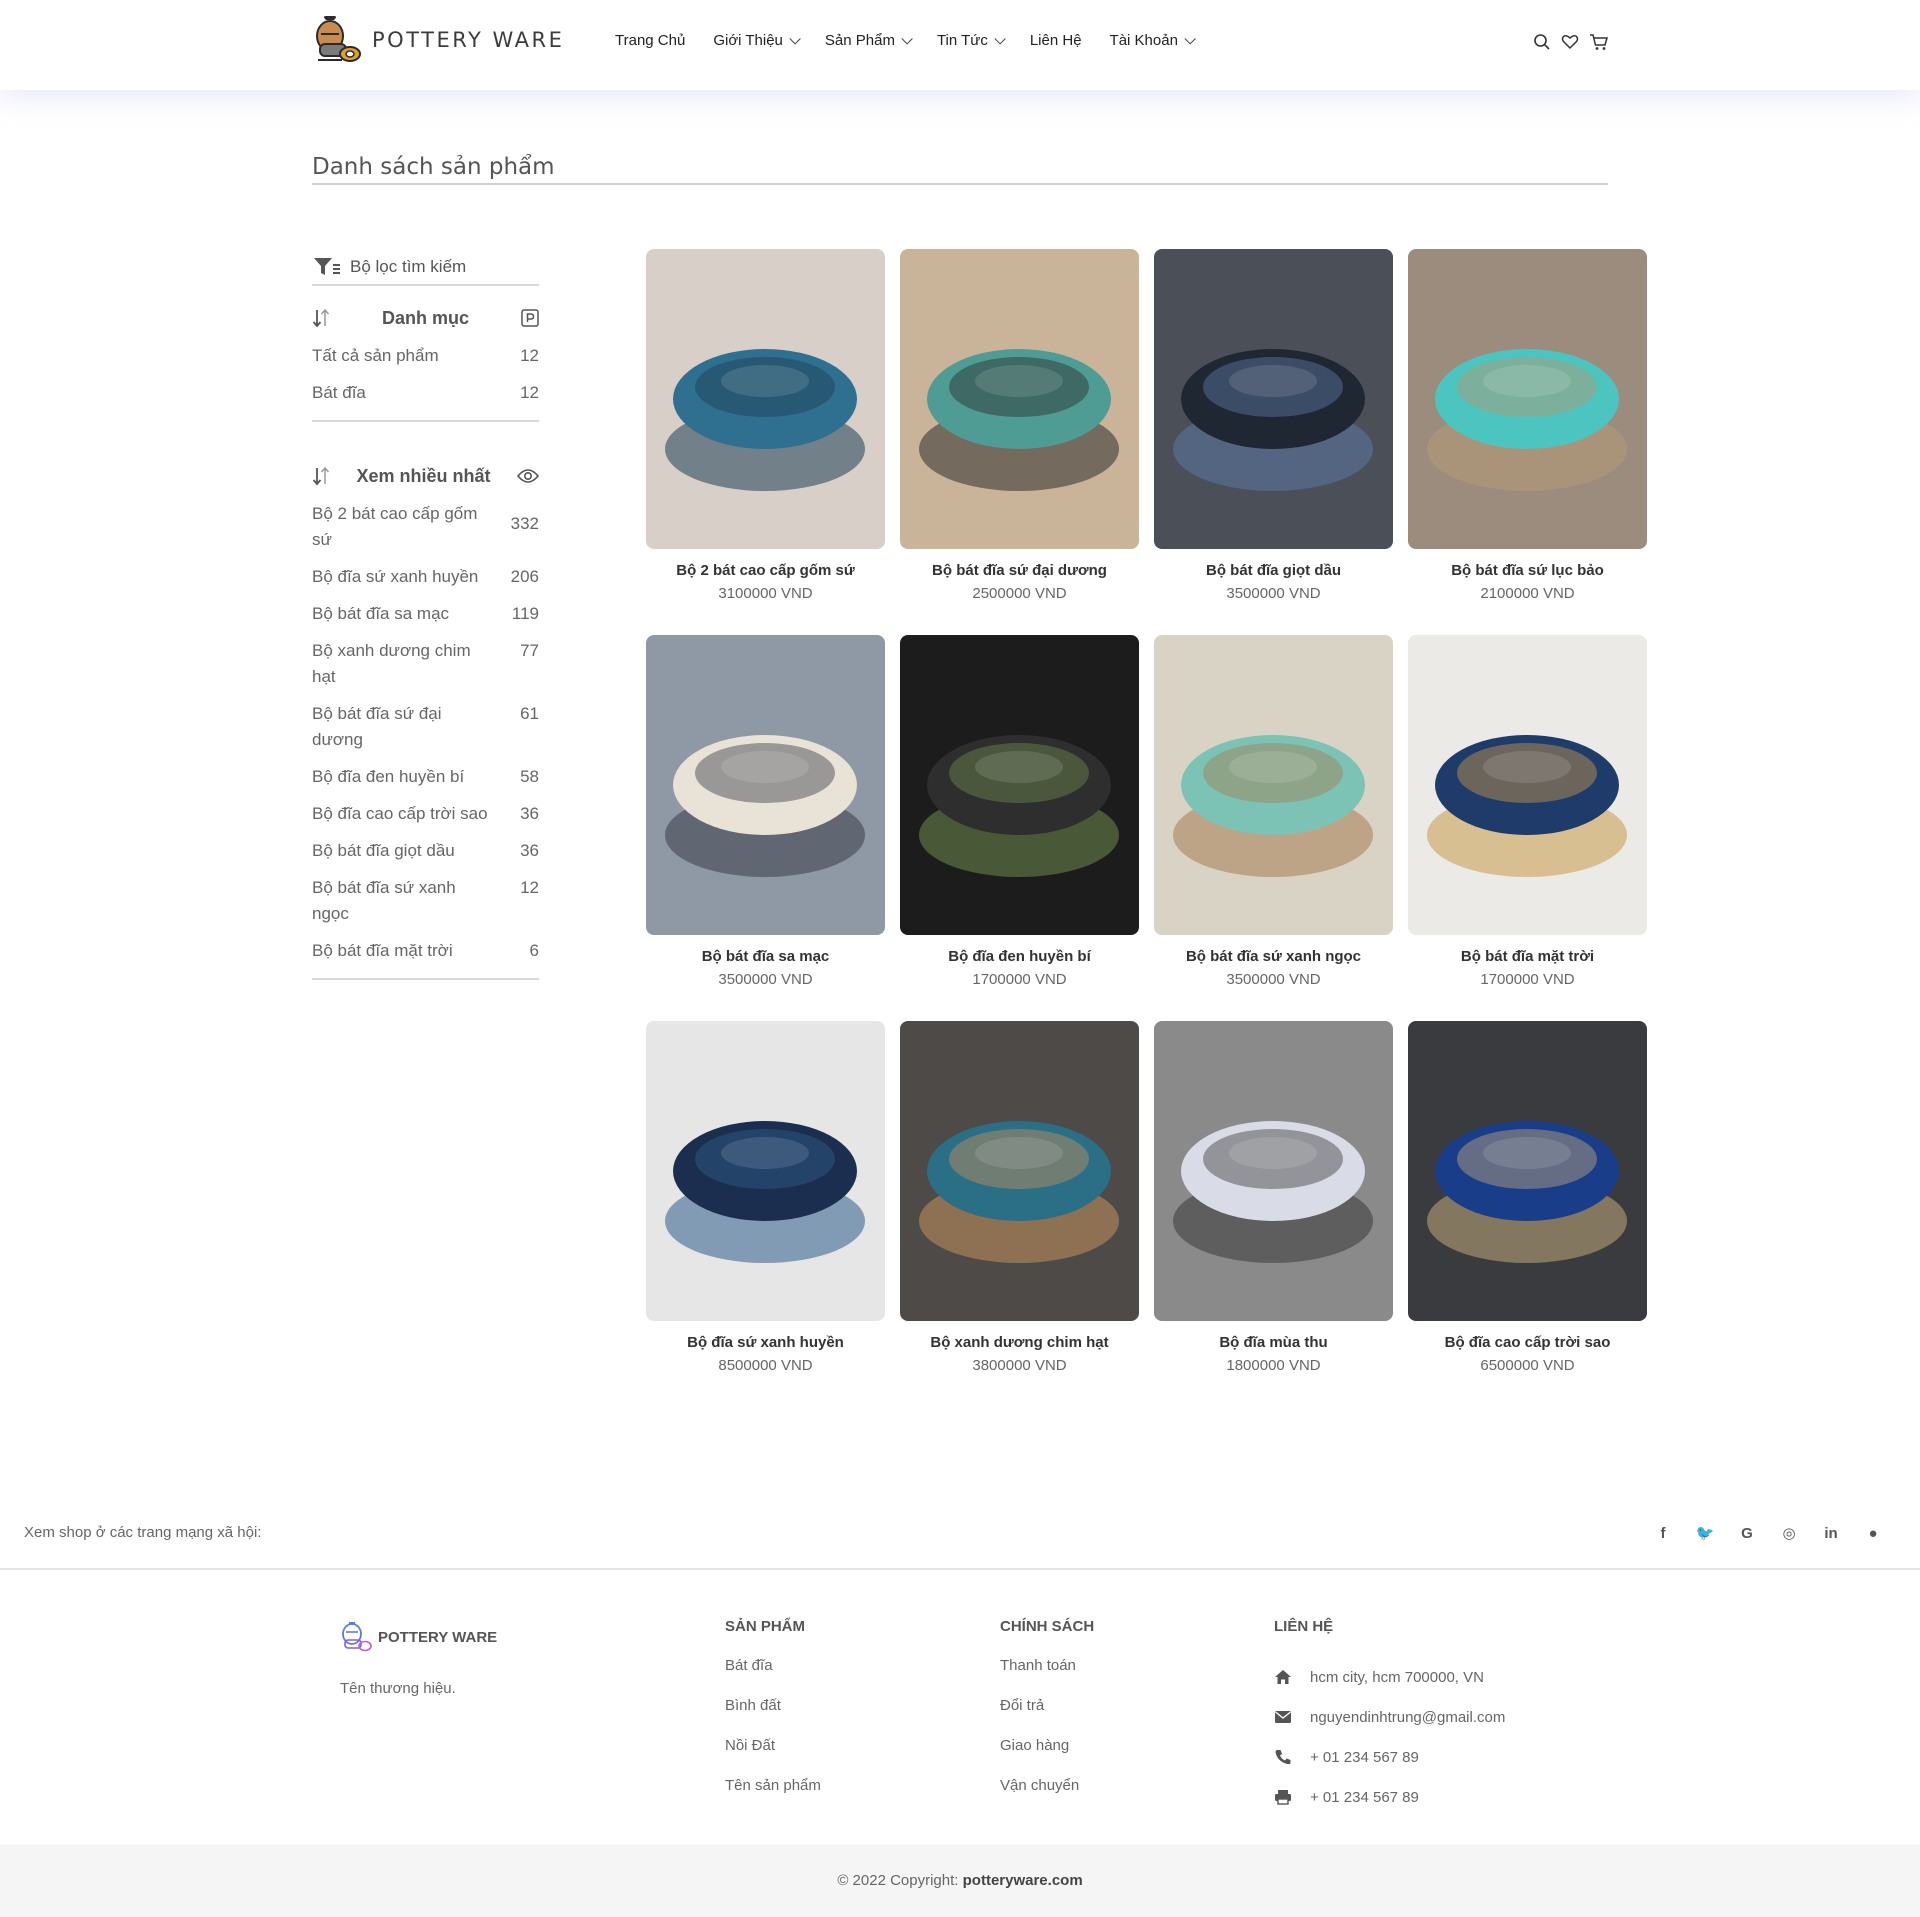  Describe the element at coordinates (425, 777) in the screenshot. I see `most-viewed-item: Bộ đĩa đen huyền bí 58` at that location.